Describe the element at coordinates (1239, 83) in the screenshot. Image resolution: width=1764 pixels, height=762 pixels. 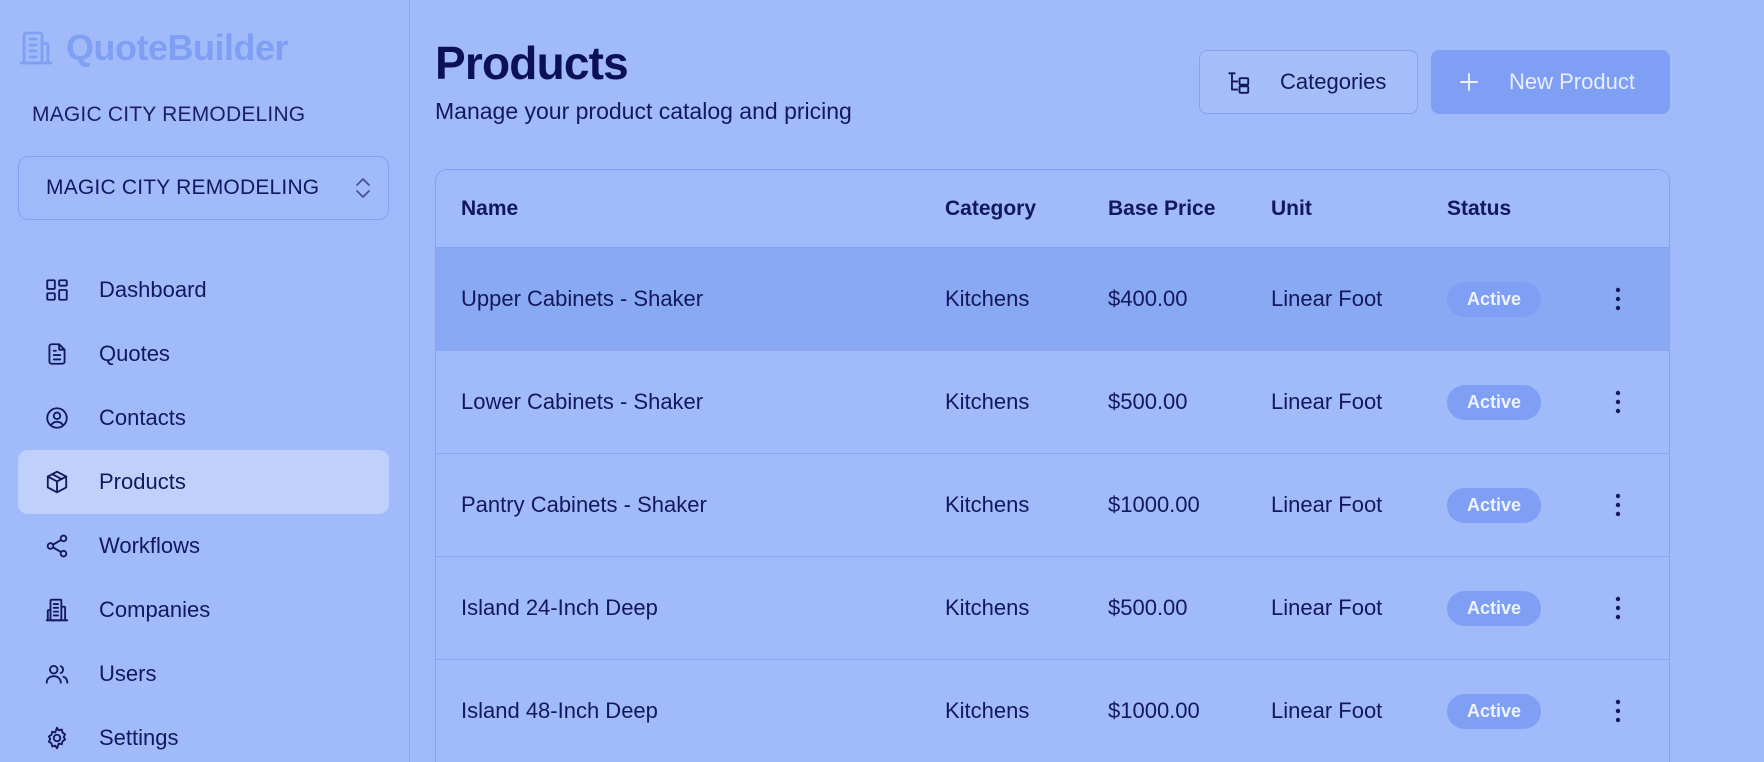
I see `category-tree-icon` at that location.